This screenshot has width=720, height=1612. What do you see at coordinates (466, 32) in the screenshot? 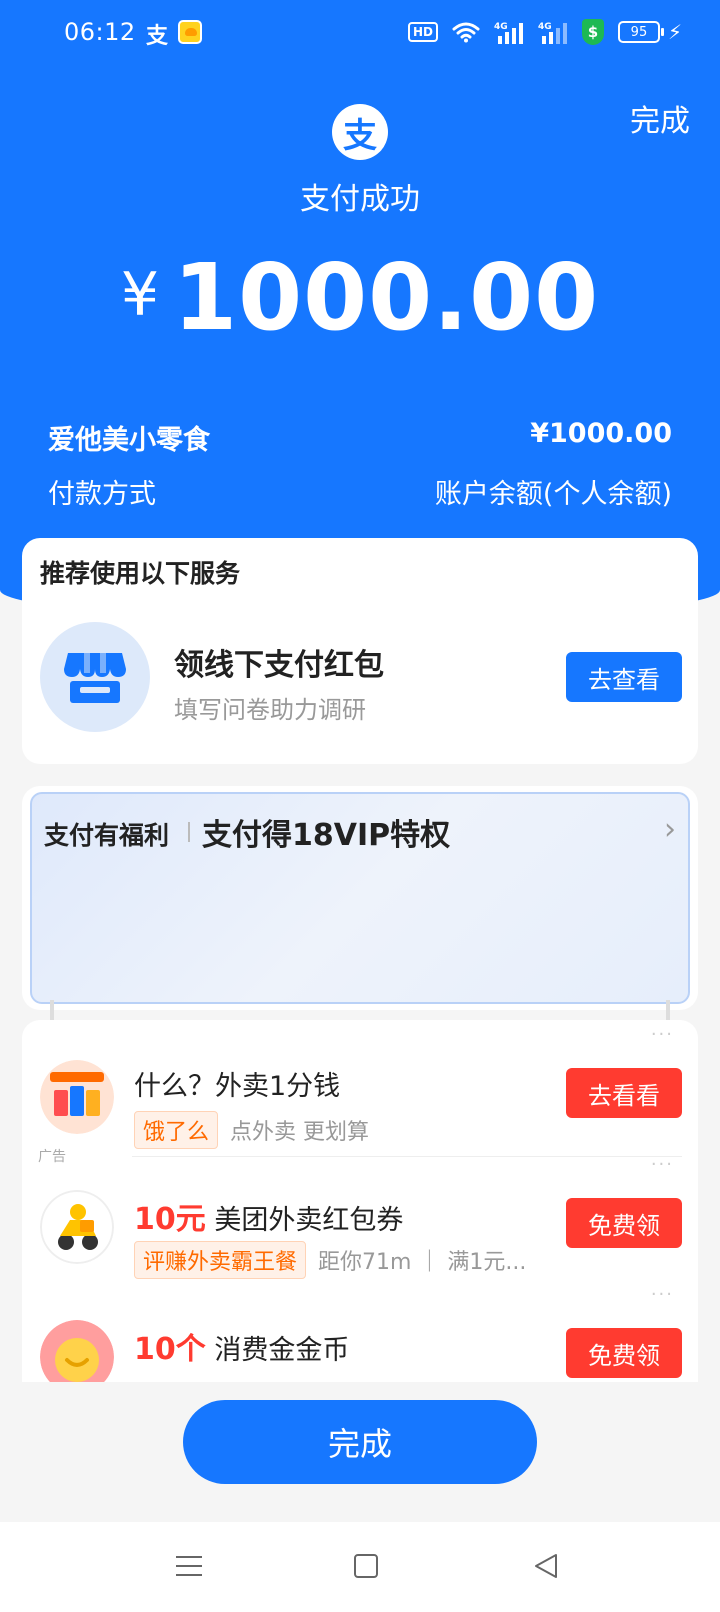
I see `wifi-icon` at bounding box center [466, 32].